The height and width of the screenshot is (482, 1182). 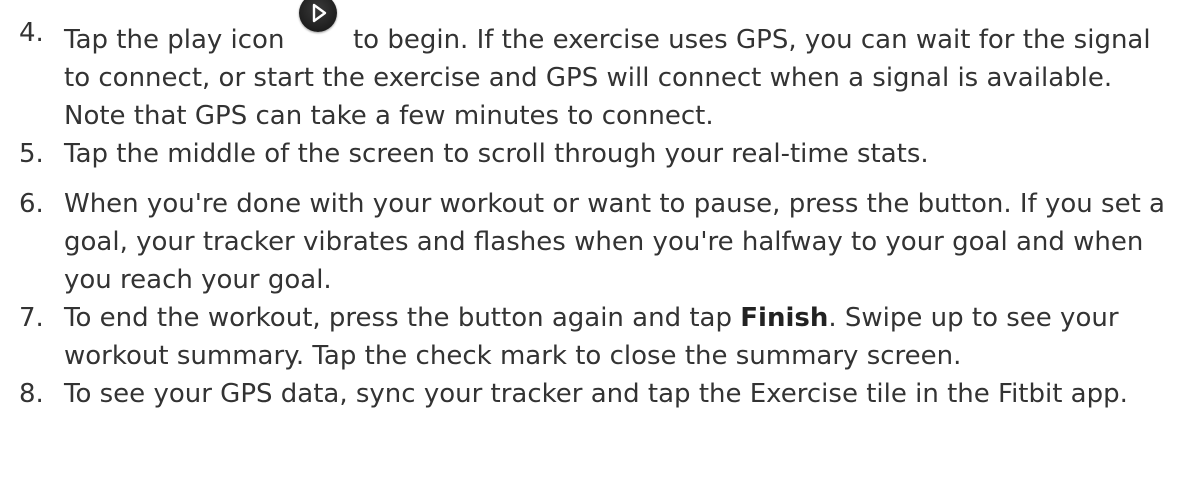 I want to click on step-number: 4., so click(x=31, y=33).